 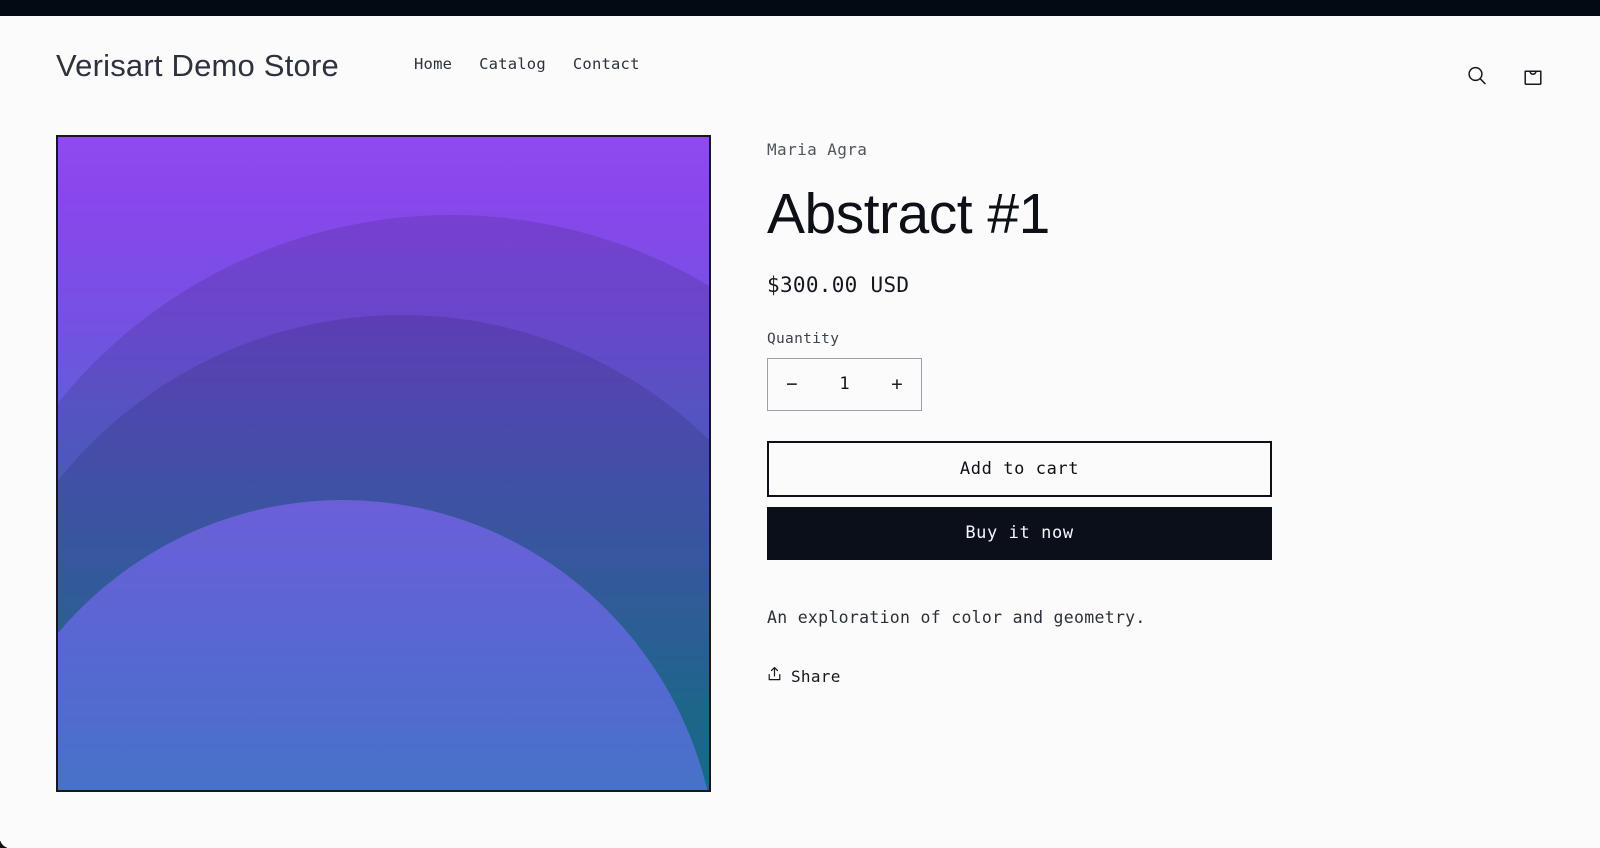 I want to click on cart-icon, so click(x=1533, y=77).